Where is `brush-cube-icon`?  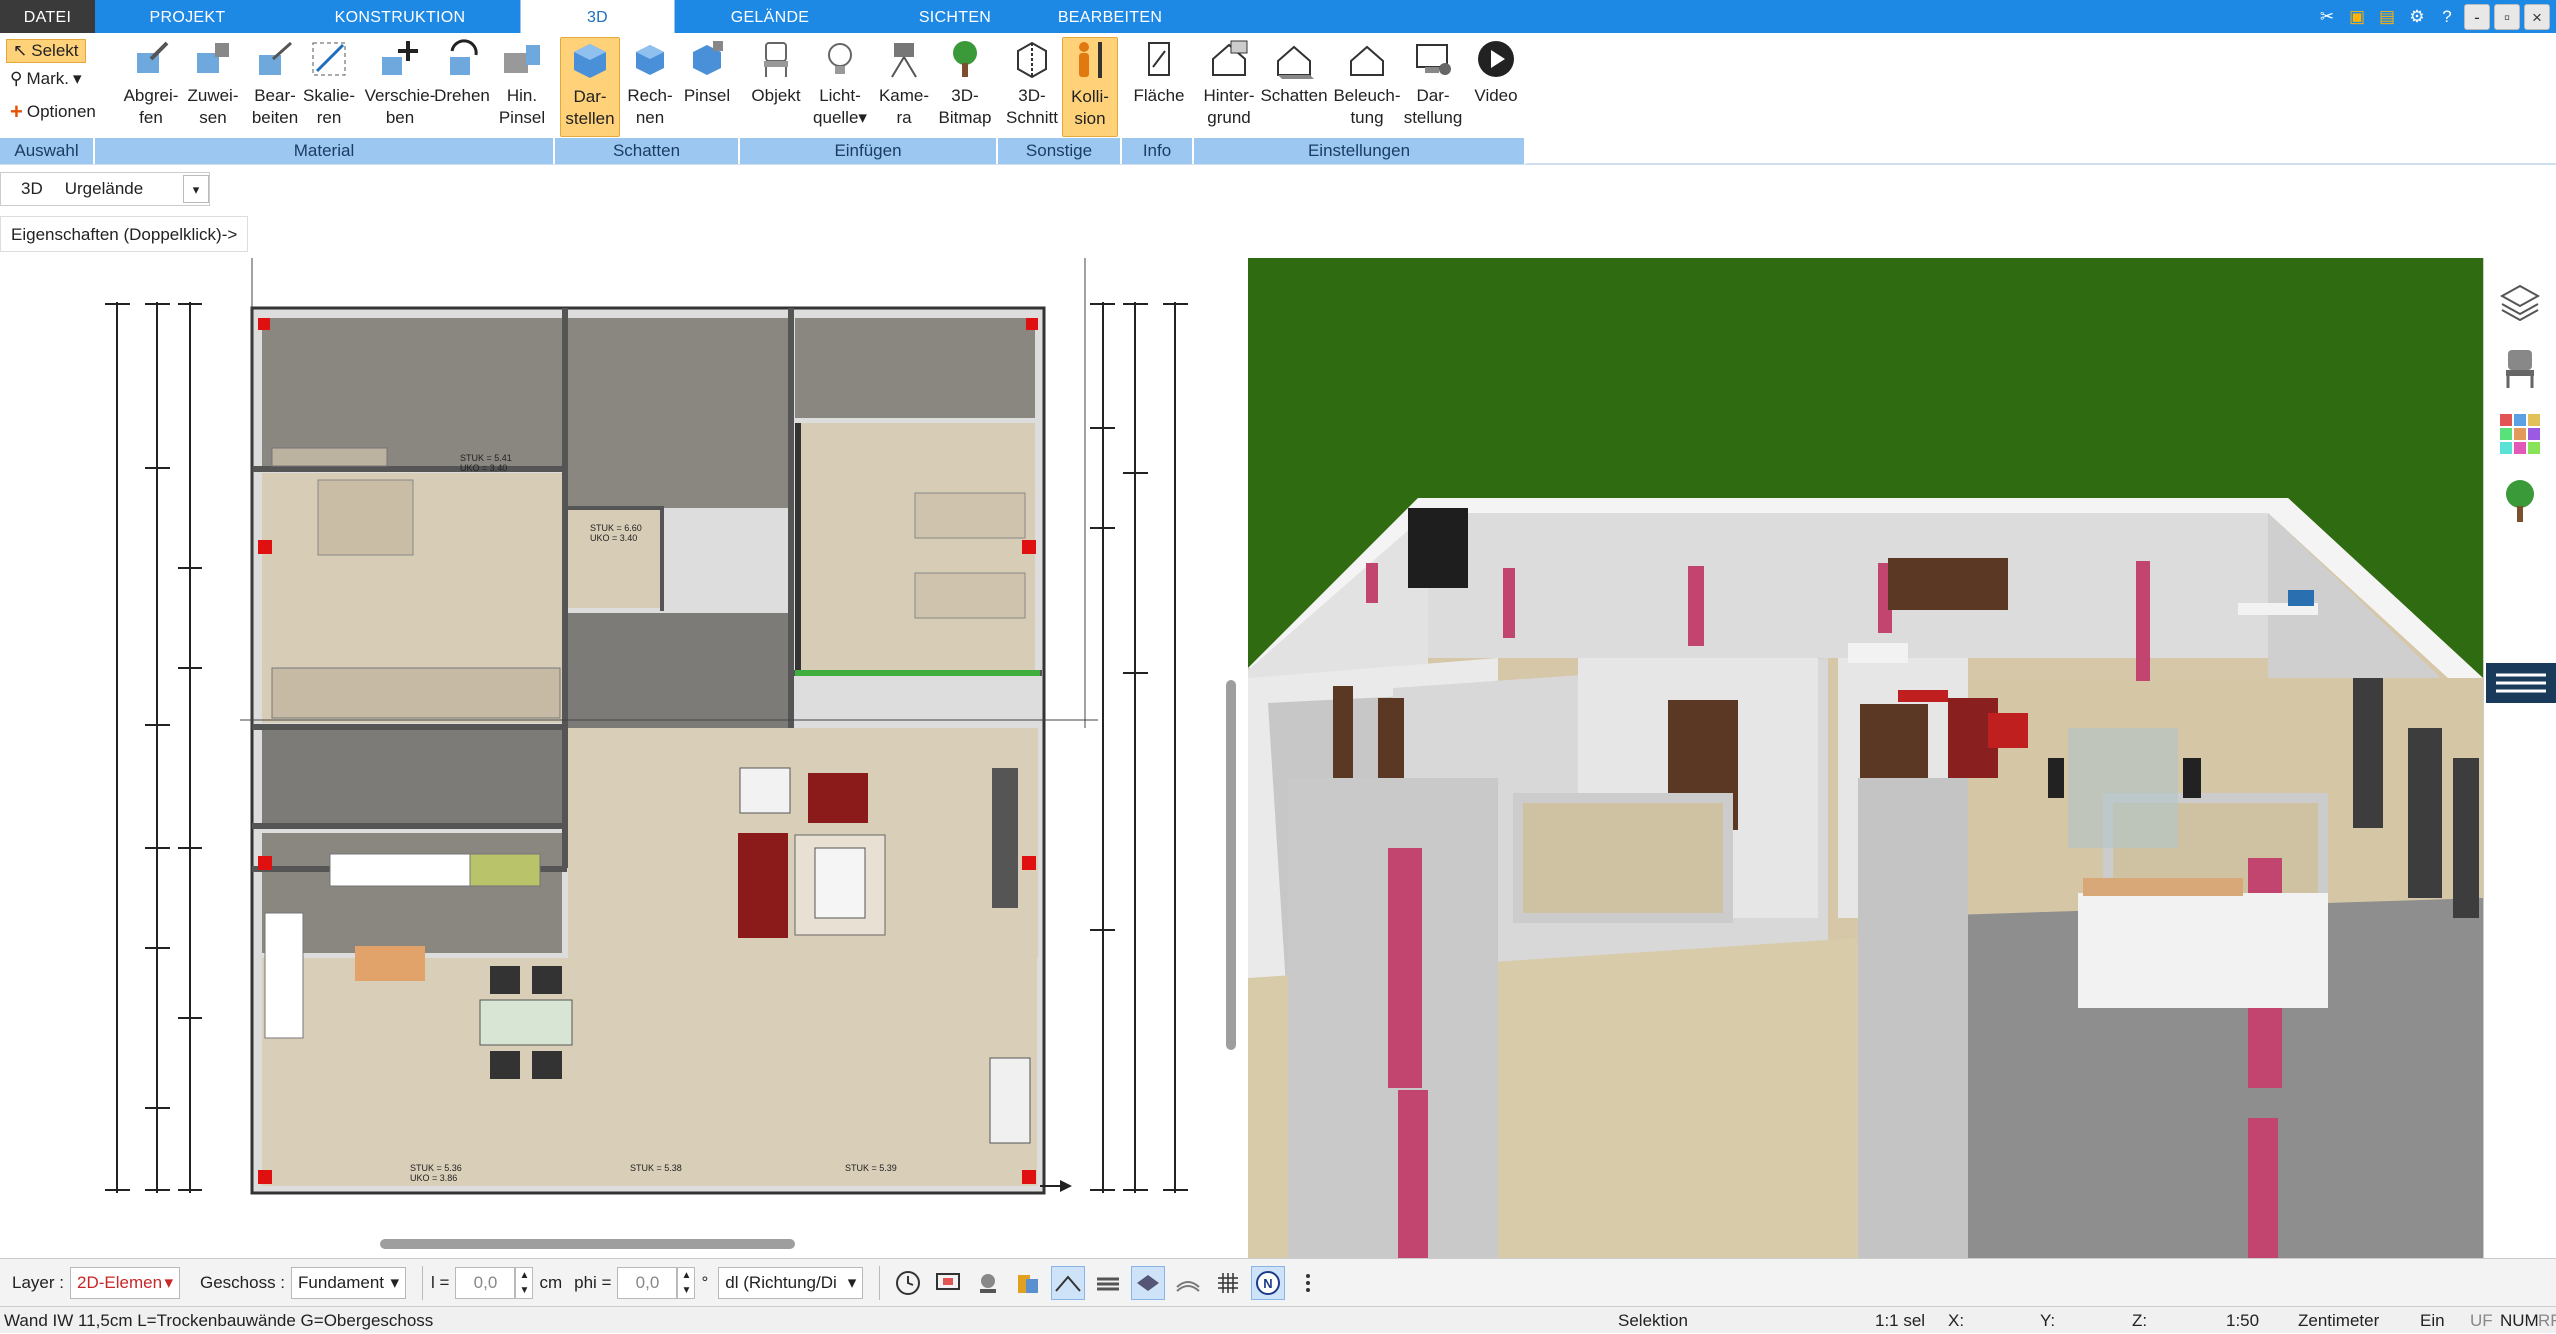
brush-cube-icon is located at coordinates (708, 58).